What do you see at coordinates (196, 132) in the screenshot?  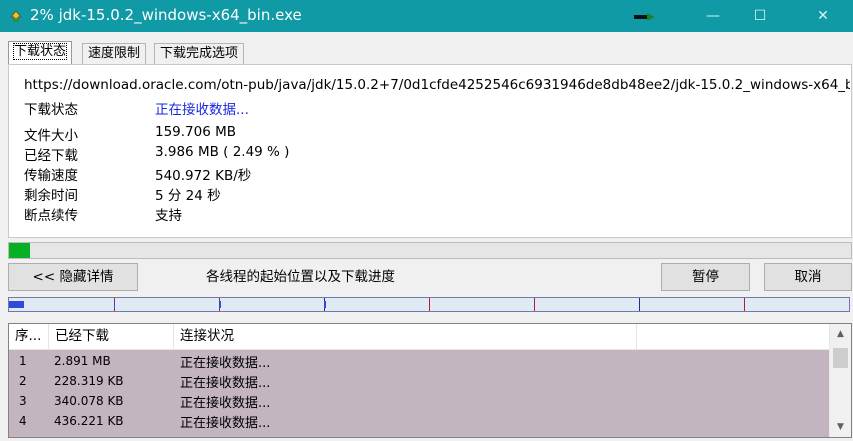 I see `file-size-value: 159.706 MB` at bounding box center [196, 132].